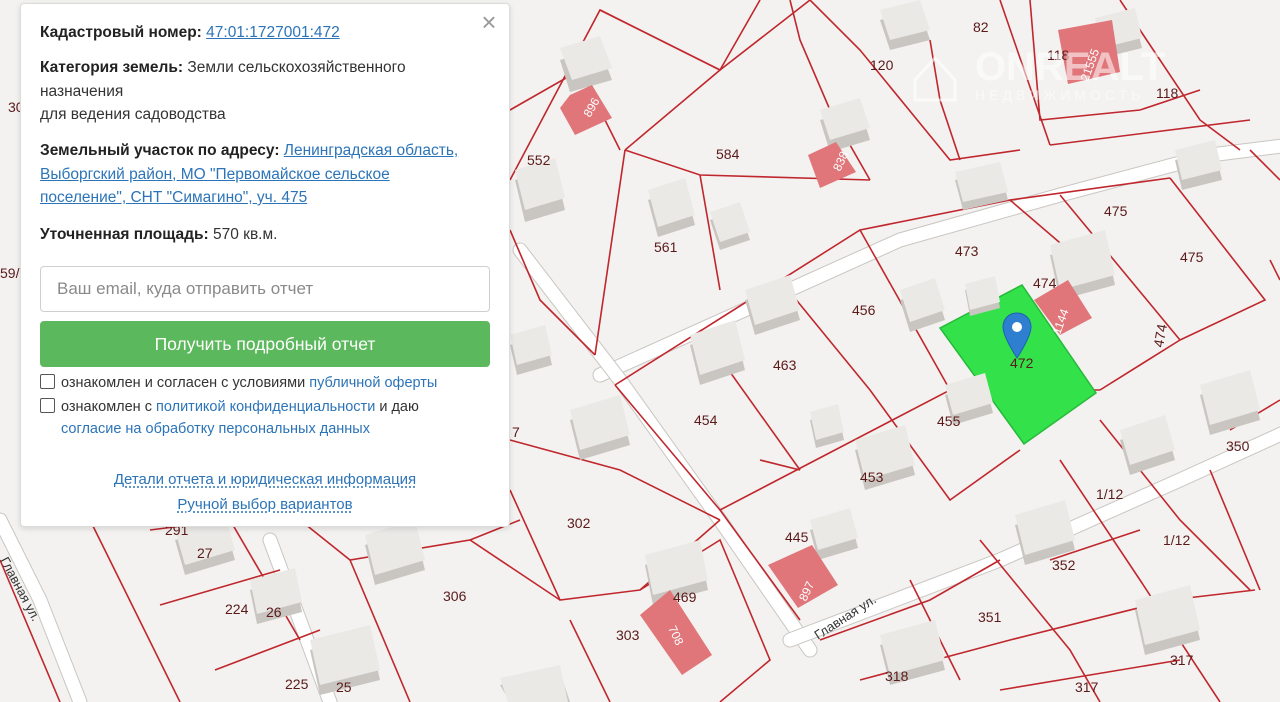 The image size is (1280, 702). I want to click on svg-text: 318, so click(897, 676).